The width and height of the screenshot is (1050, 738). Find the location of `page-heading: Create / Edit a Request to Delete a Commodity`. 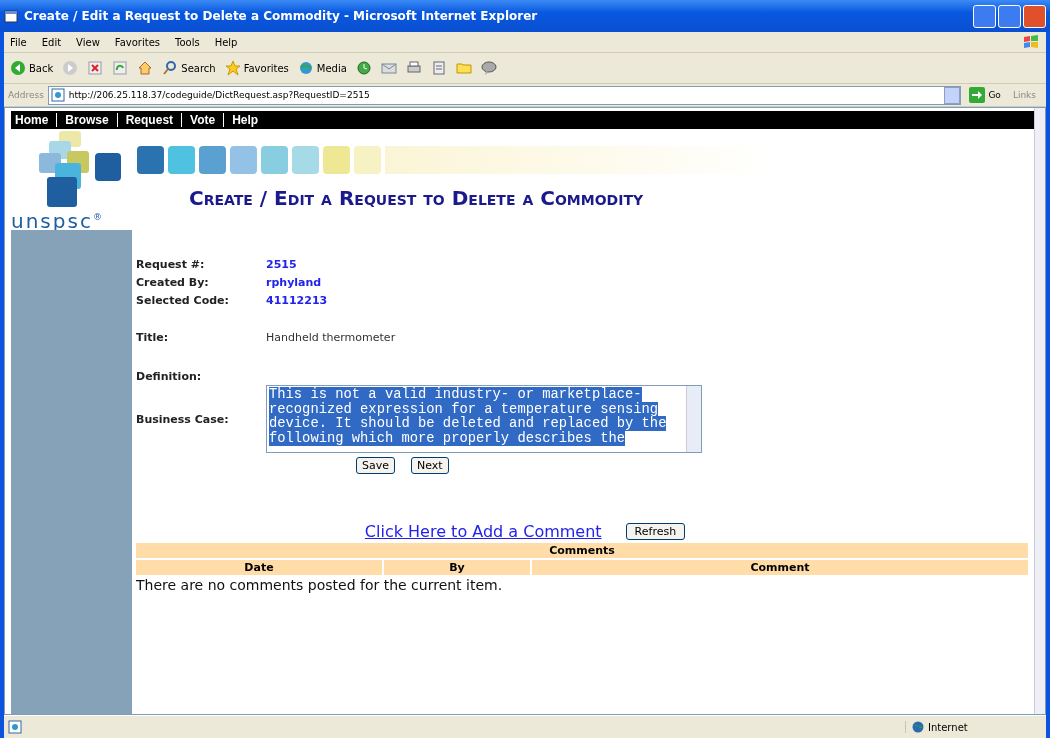

page-heading: Create / Edit a Request to Delete a Commodity is located at coordinates (417, 198).